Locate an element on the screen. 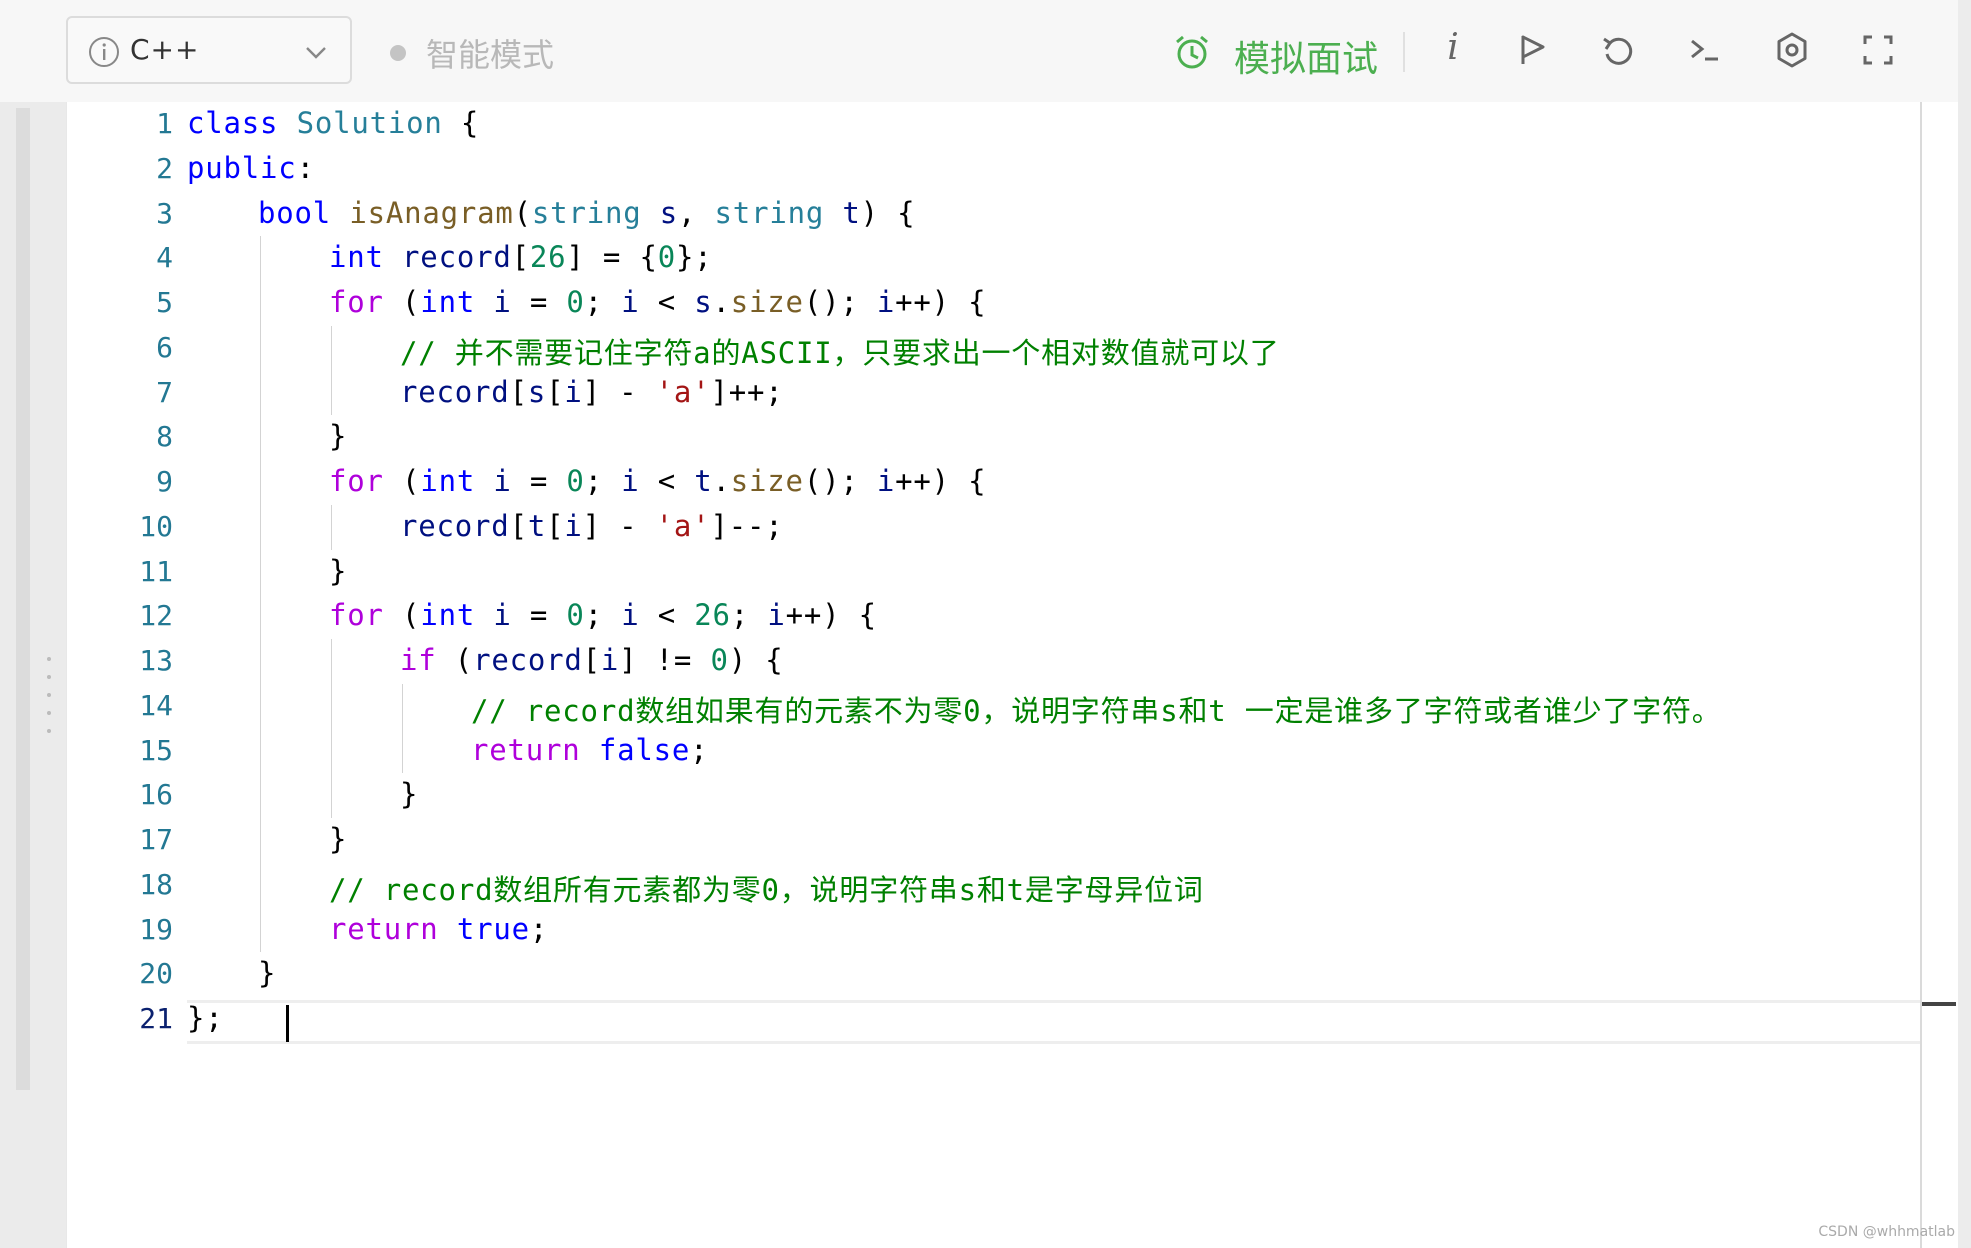  code-token: false is located at coordinates (644, 749).